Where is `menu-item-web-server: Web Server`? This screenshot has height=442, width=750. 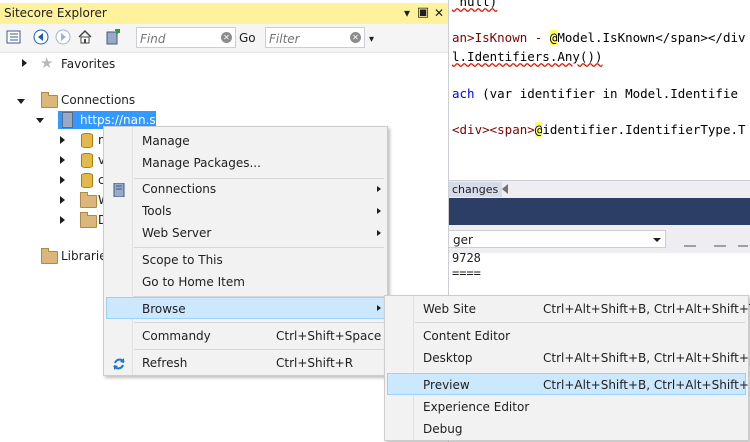 menu-item-web-server: Web Server is located at coordinates (245, 233).